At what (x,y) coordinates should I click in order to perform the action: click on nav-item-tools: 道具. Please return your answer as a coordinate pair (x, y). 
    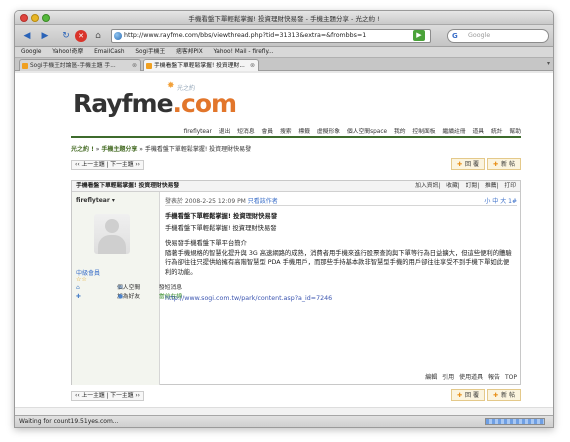
    Looking at the image, I should click on (478, 132).